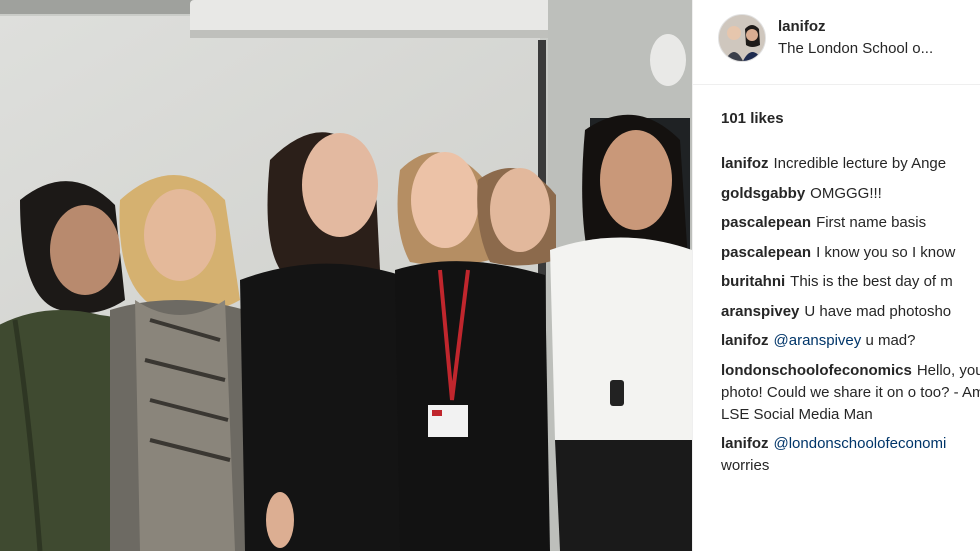 This screenshot has width=980, height=551. I want to click on comment-item: pascalepean First name basis, so click(850, 223).